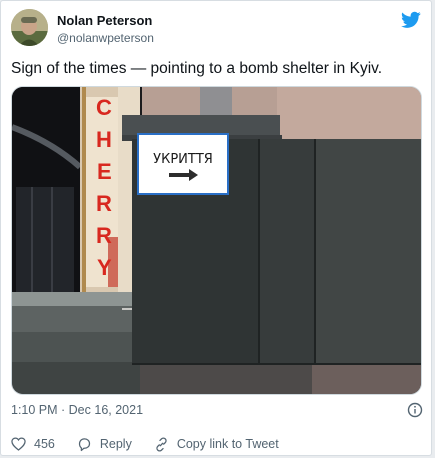 The height and width of the screenshot is (458, 435). What do you see at coordinates (104, 171) in the screenshot?
I see `storefront-letter: E` at bounding box center [104, 171].